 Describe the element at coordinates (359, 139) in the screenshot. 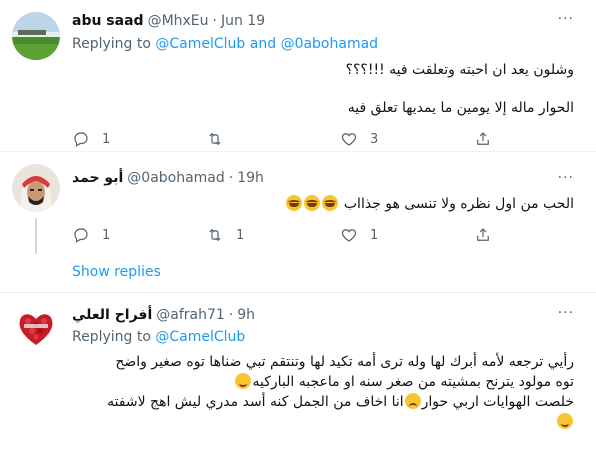

I see `like-button: 3` at that location.